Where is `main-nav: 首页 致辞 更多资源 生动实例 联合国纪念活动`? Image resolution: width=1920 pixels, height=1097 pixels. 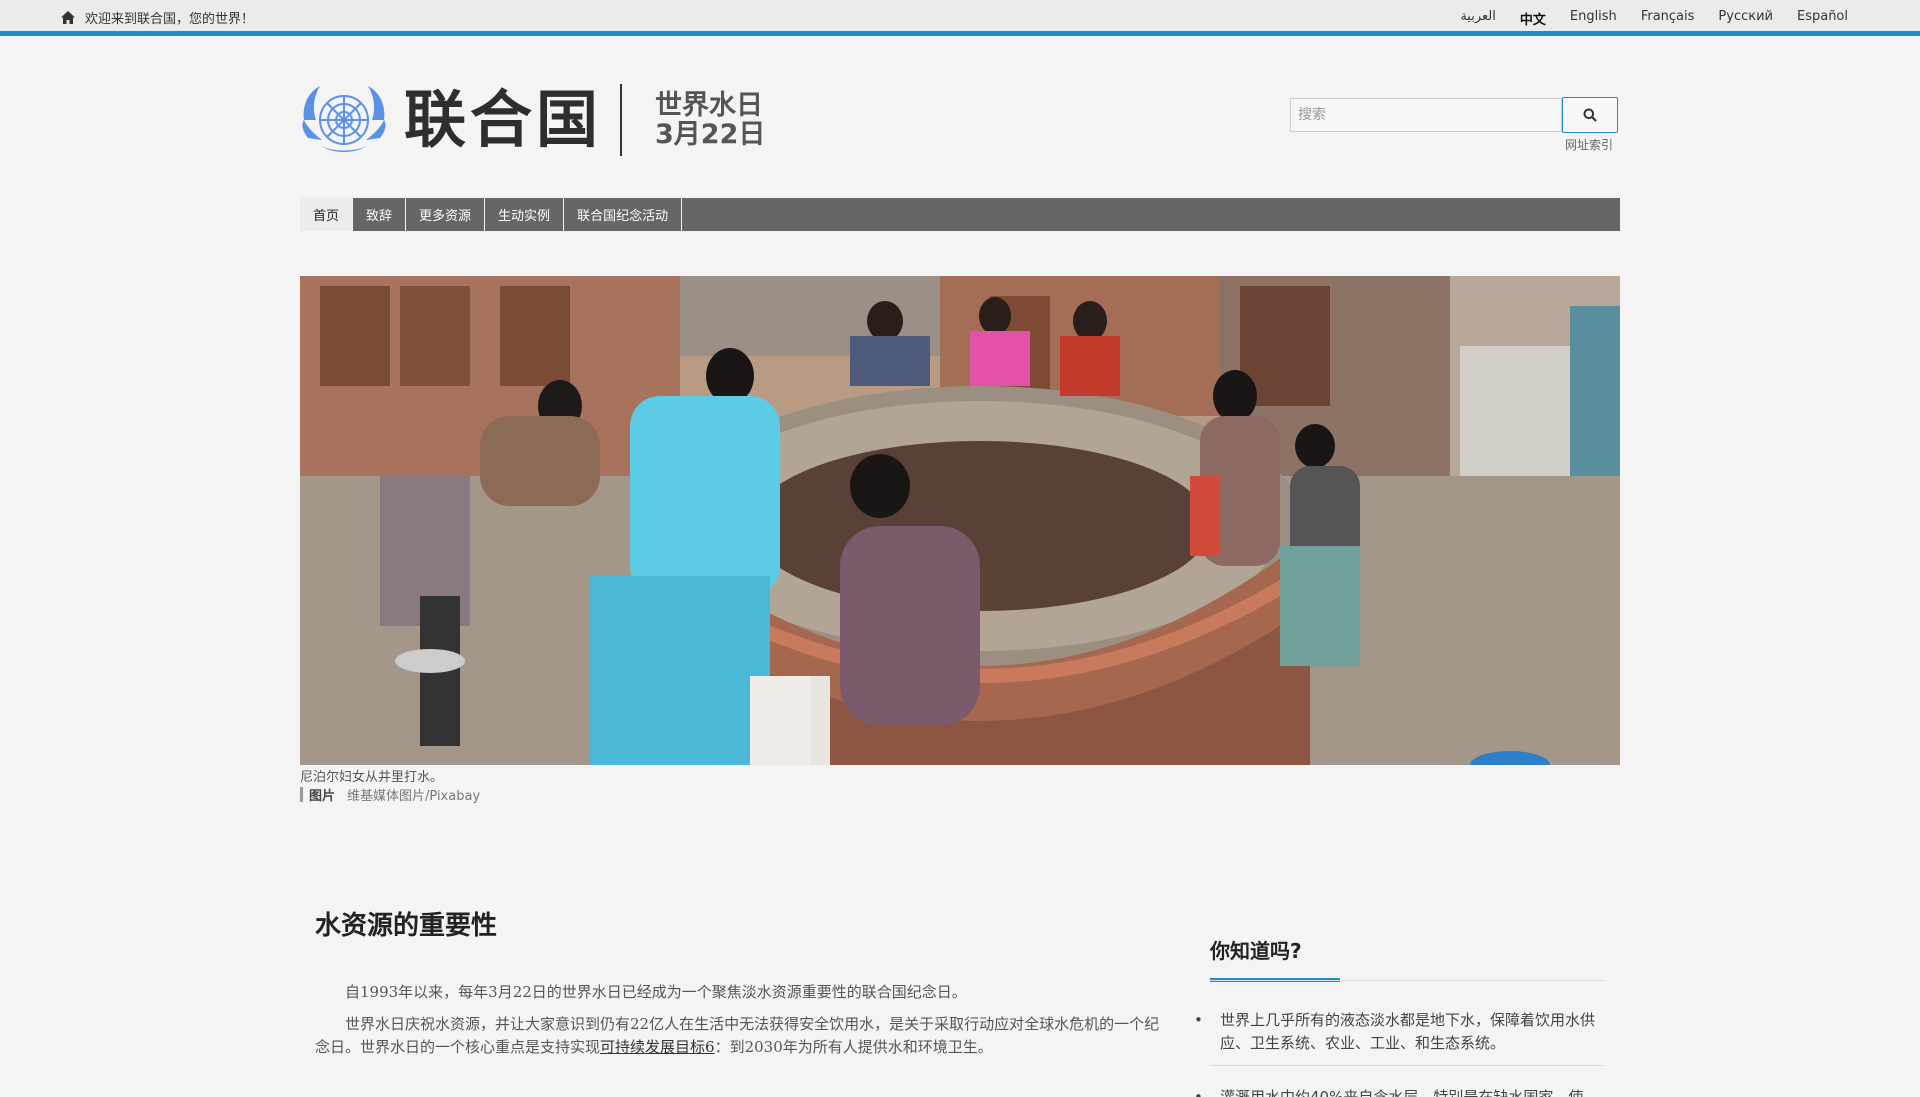 main-nav: 首页 致辞 更多资源 生动实例 联合国纪念活动 is located at coordinates (960, 214).